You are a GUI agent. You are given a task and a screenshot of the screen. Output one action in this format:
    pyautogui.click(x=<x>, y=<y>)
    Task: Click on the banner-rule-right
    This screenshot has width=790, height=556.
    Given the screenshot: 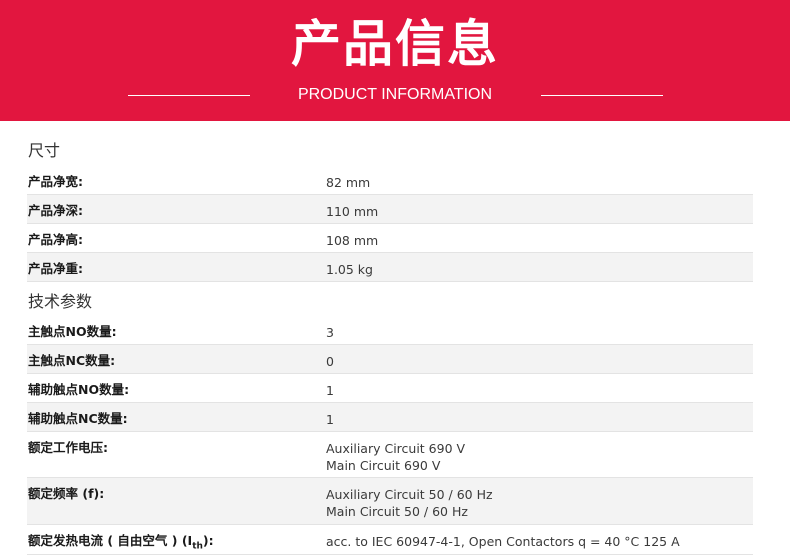 What is the action you would take?
    pyautogui.click(x=602, y=95)
    